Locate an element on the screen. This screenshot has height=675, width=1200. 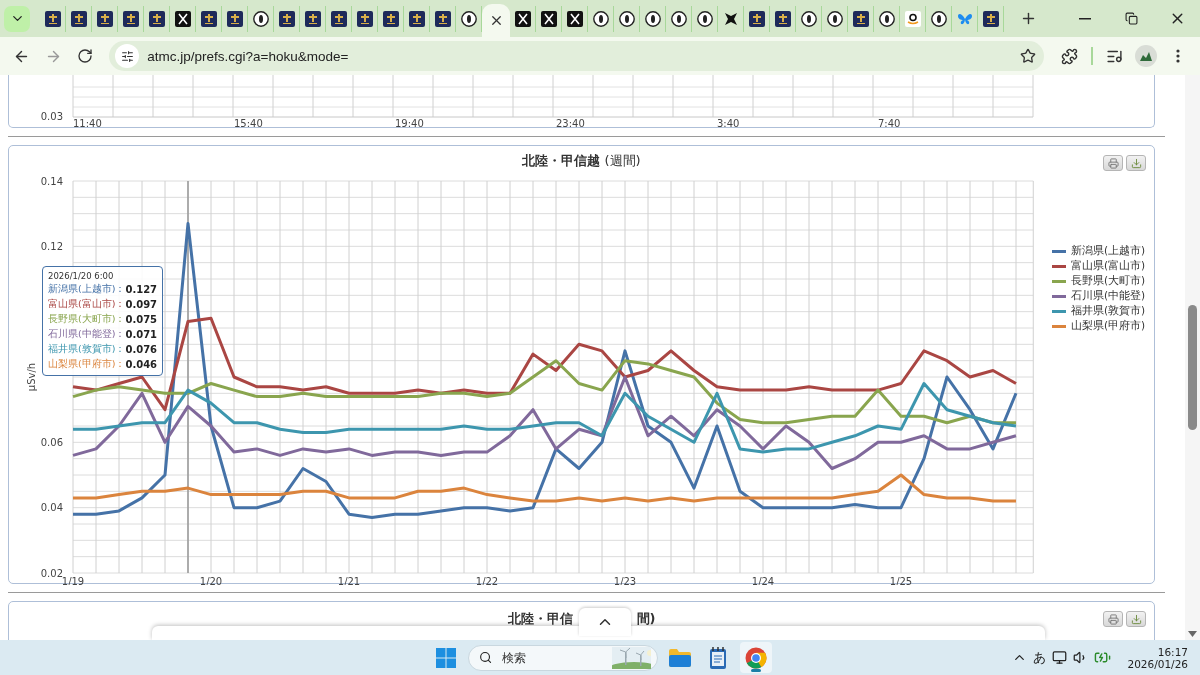
site-settings-button is located at coordinates (127, 56).